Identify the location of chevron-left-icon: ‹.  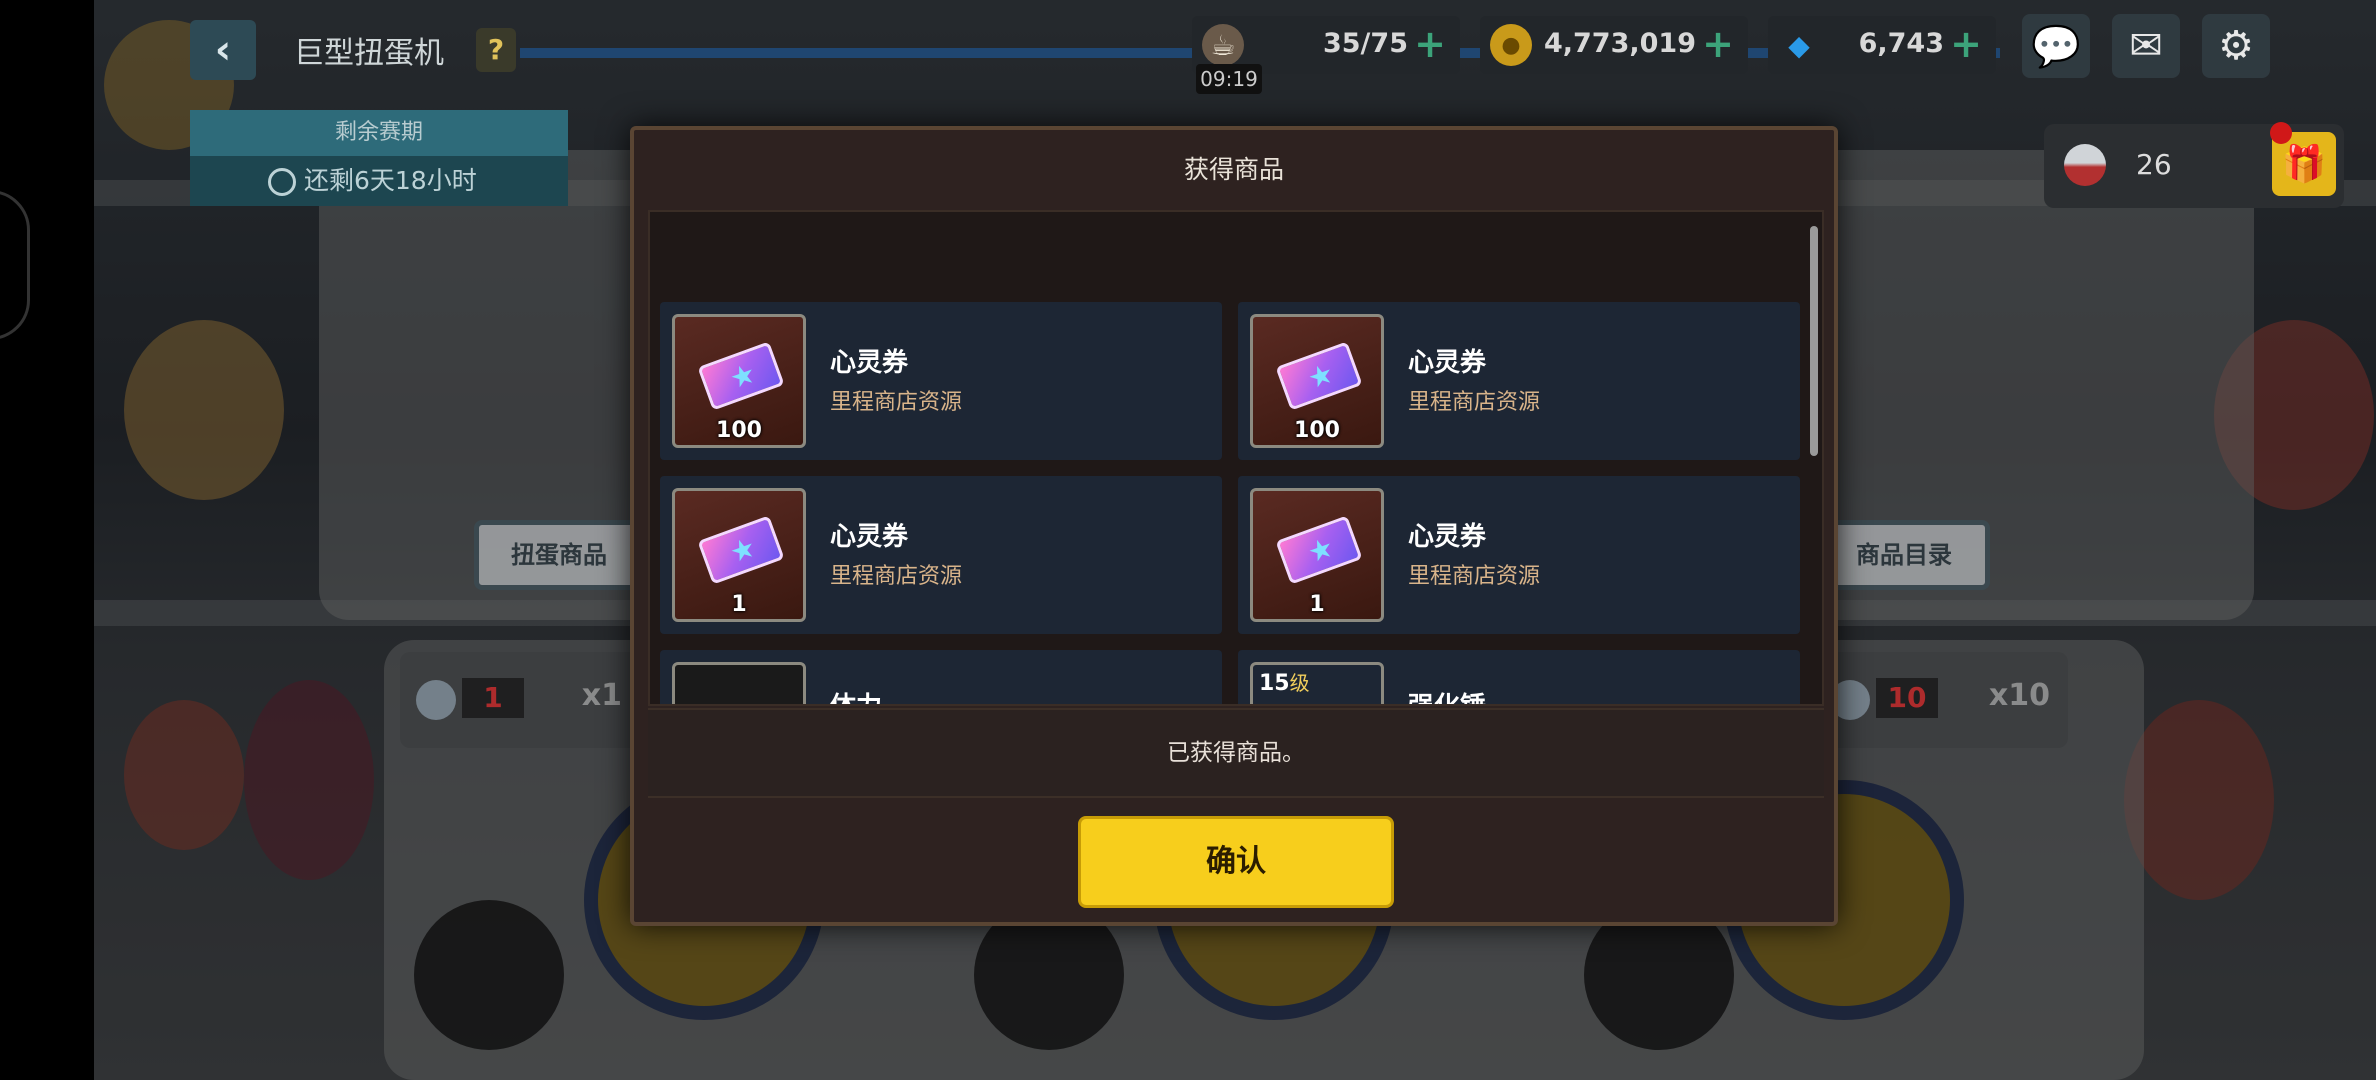
(223, 50).